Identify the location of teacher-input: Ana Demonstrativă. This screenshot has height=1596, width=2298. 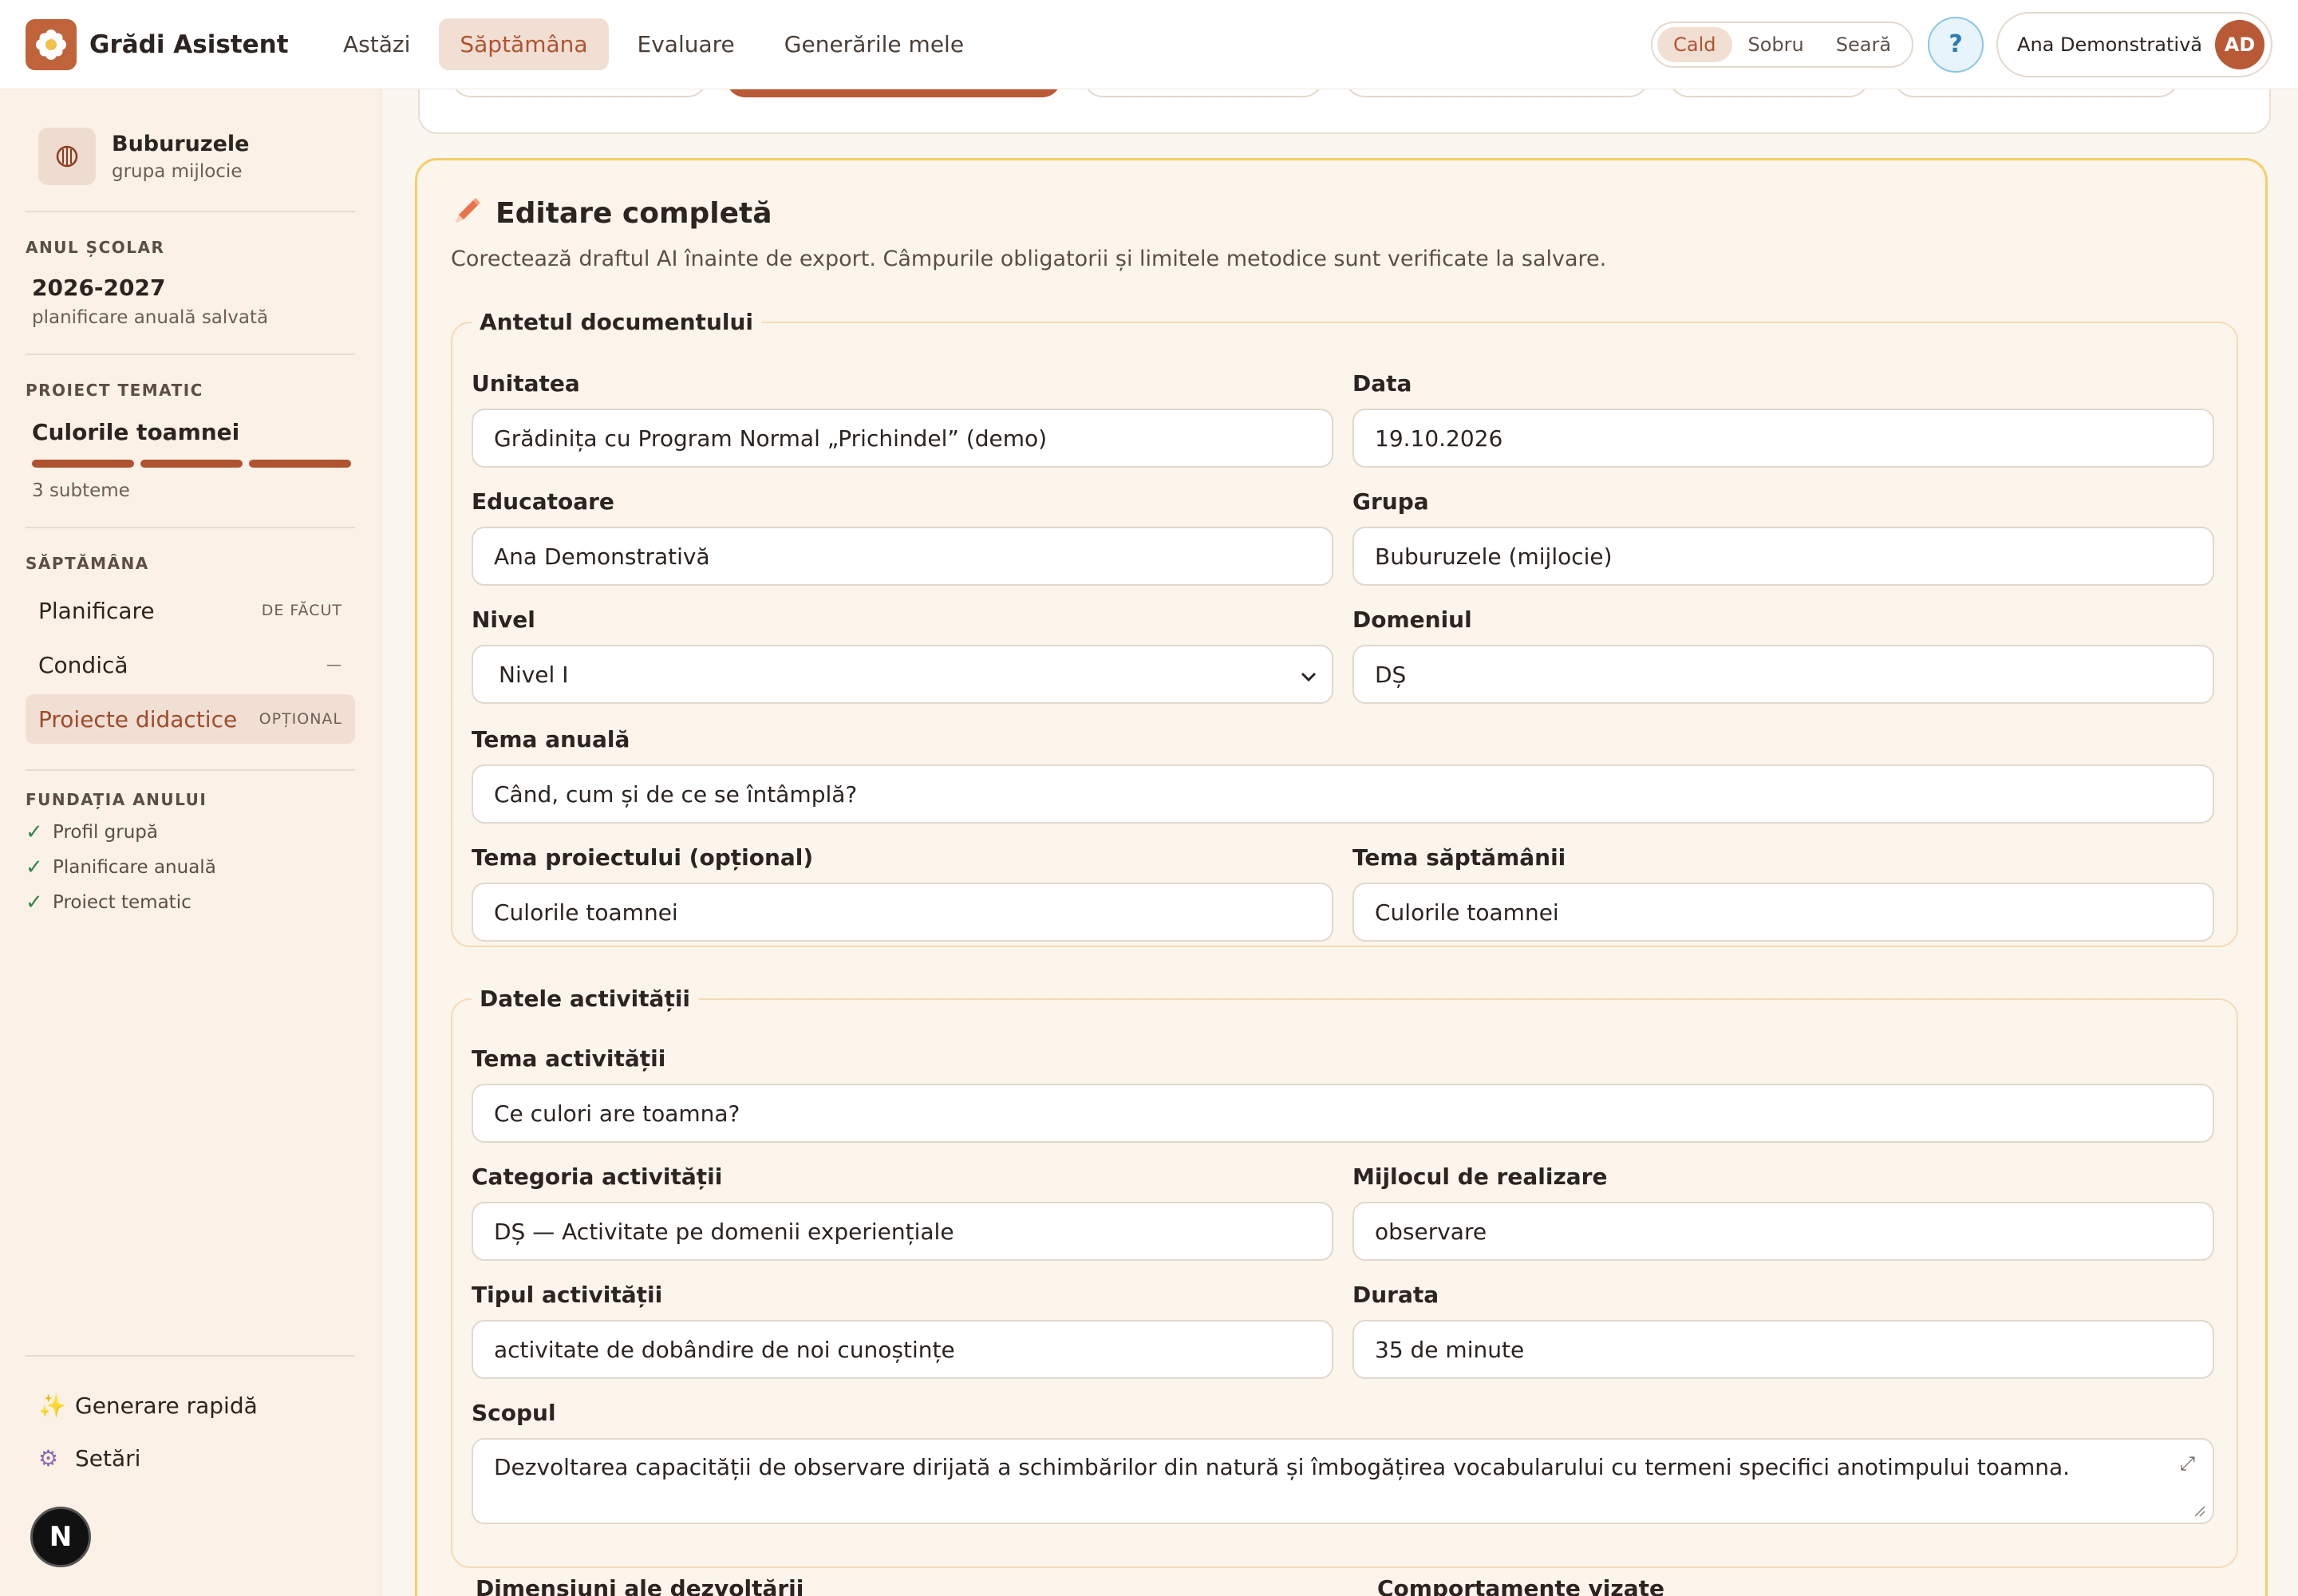
(903, 556).